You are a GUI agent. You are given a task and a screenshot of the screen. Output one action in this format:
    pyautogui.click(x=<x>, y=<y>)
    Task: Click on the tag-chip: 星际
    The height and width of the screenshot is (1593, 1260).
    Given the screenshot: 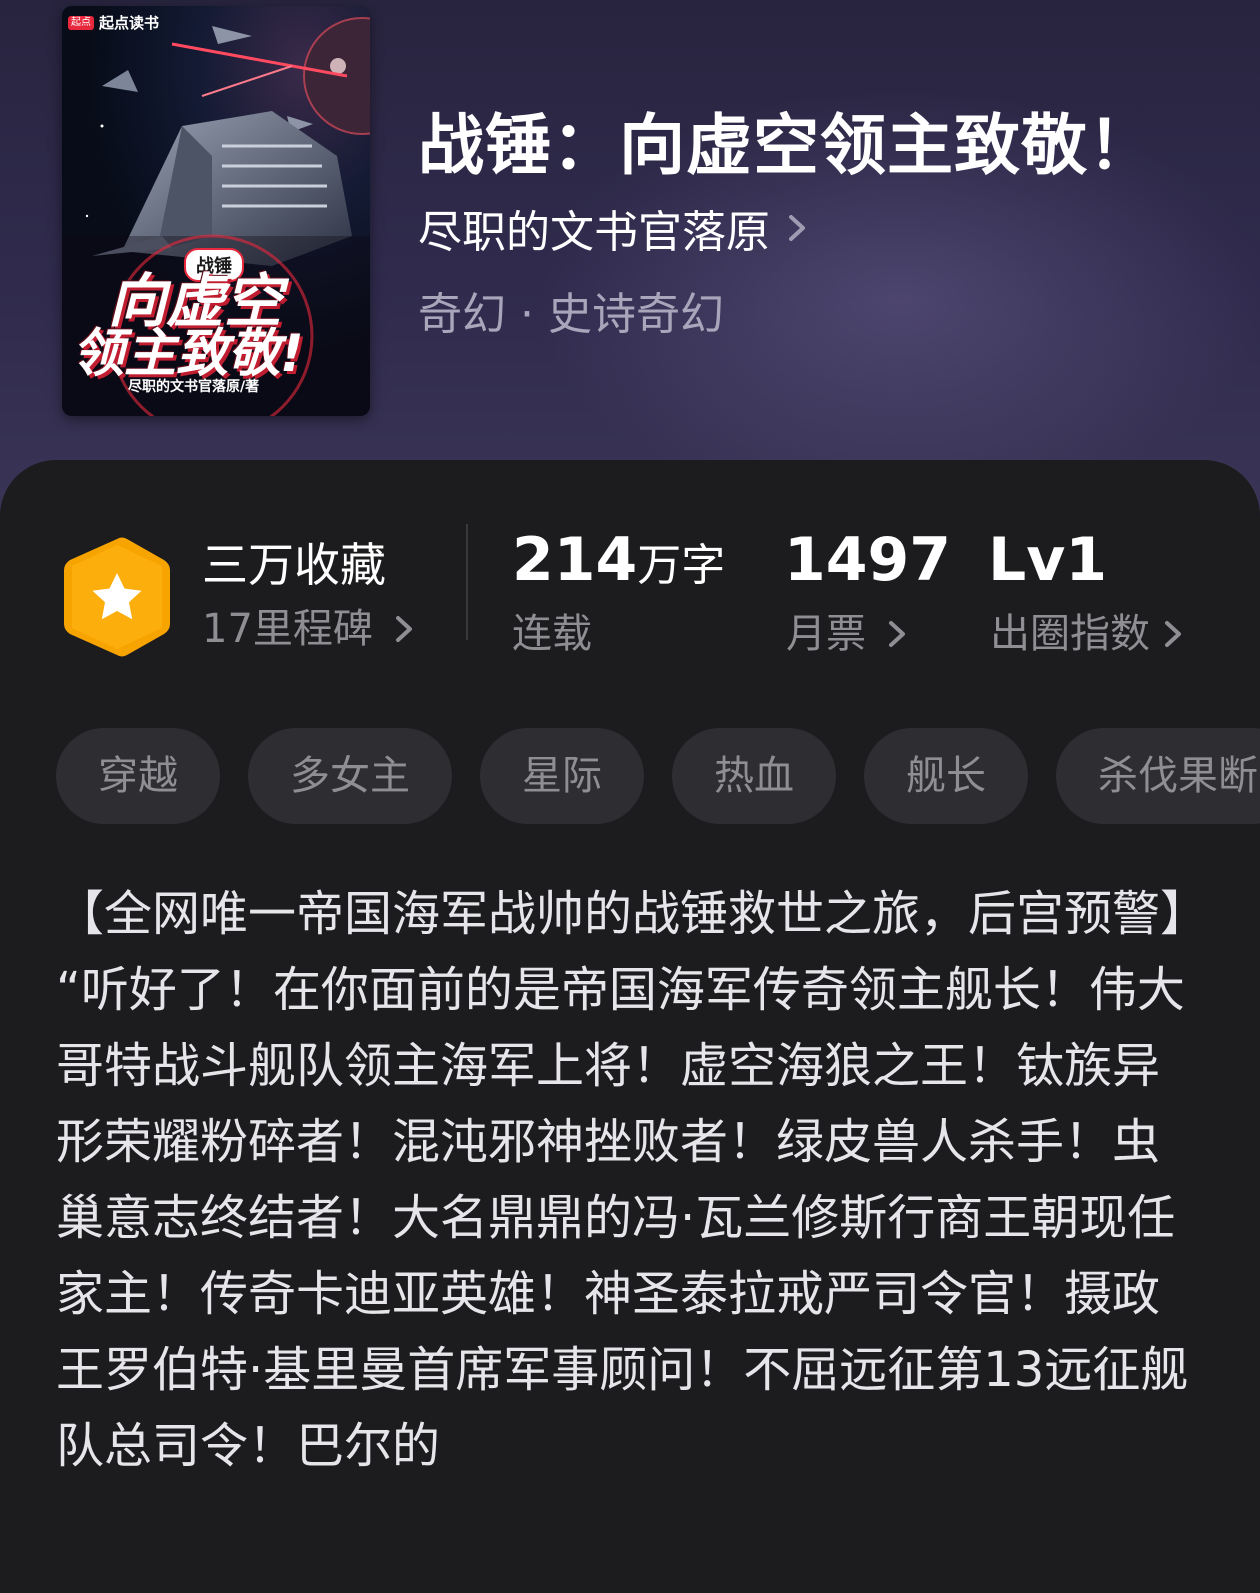 What is the action you would take?
    pyautogui.click(x=562, y=776)
    